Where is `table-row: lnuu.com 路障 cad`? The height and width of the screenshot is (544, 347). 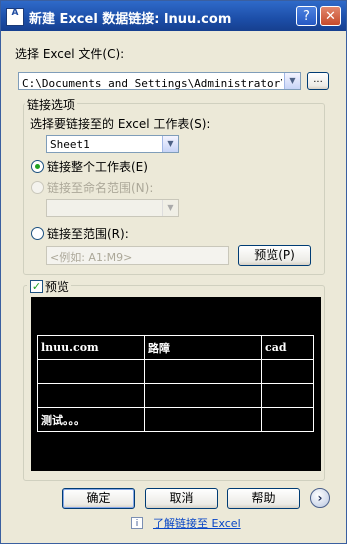
table-row: lnuu.com 路障 cad is located at coordinates (175, 347).